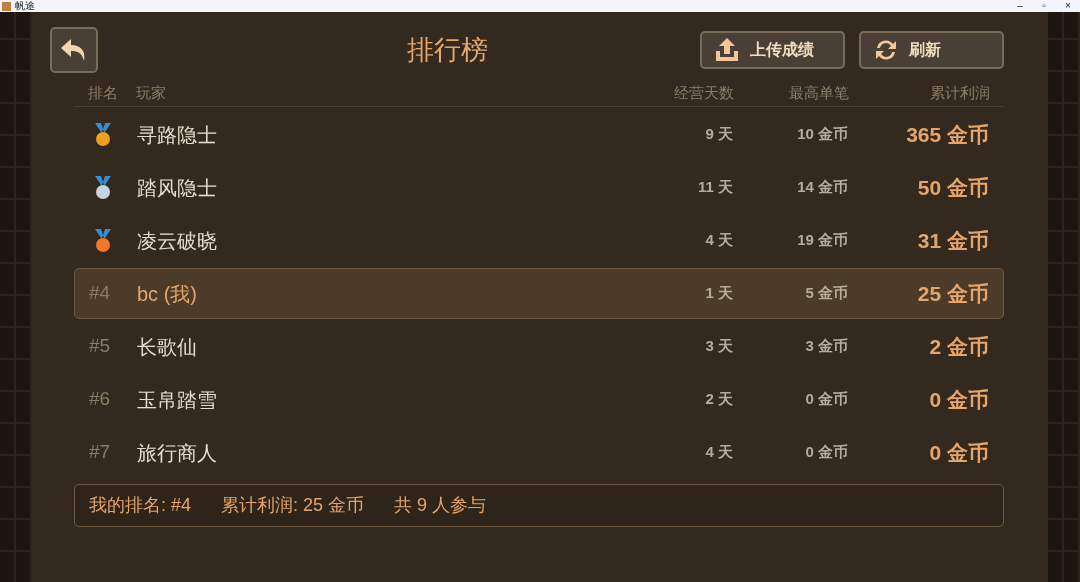 The image size is (1080, 582). I want to click on leaderboard-row: 寻路隐士 9 天 10 金币 365 金币, so click(539, 134).